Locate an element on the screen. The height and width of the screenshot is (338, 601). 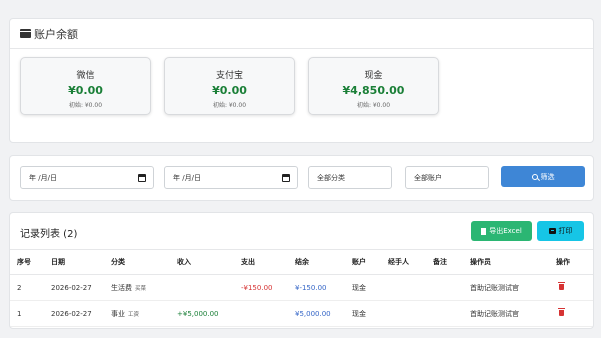
printer-icon is located at coordinates (552, 231).